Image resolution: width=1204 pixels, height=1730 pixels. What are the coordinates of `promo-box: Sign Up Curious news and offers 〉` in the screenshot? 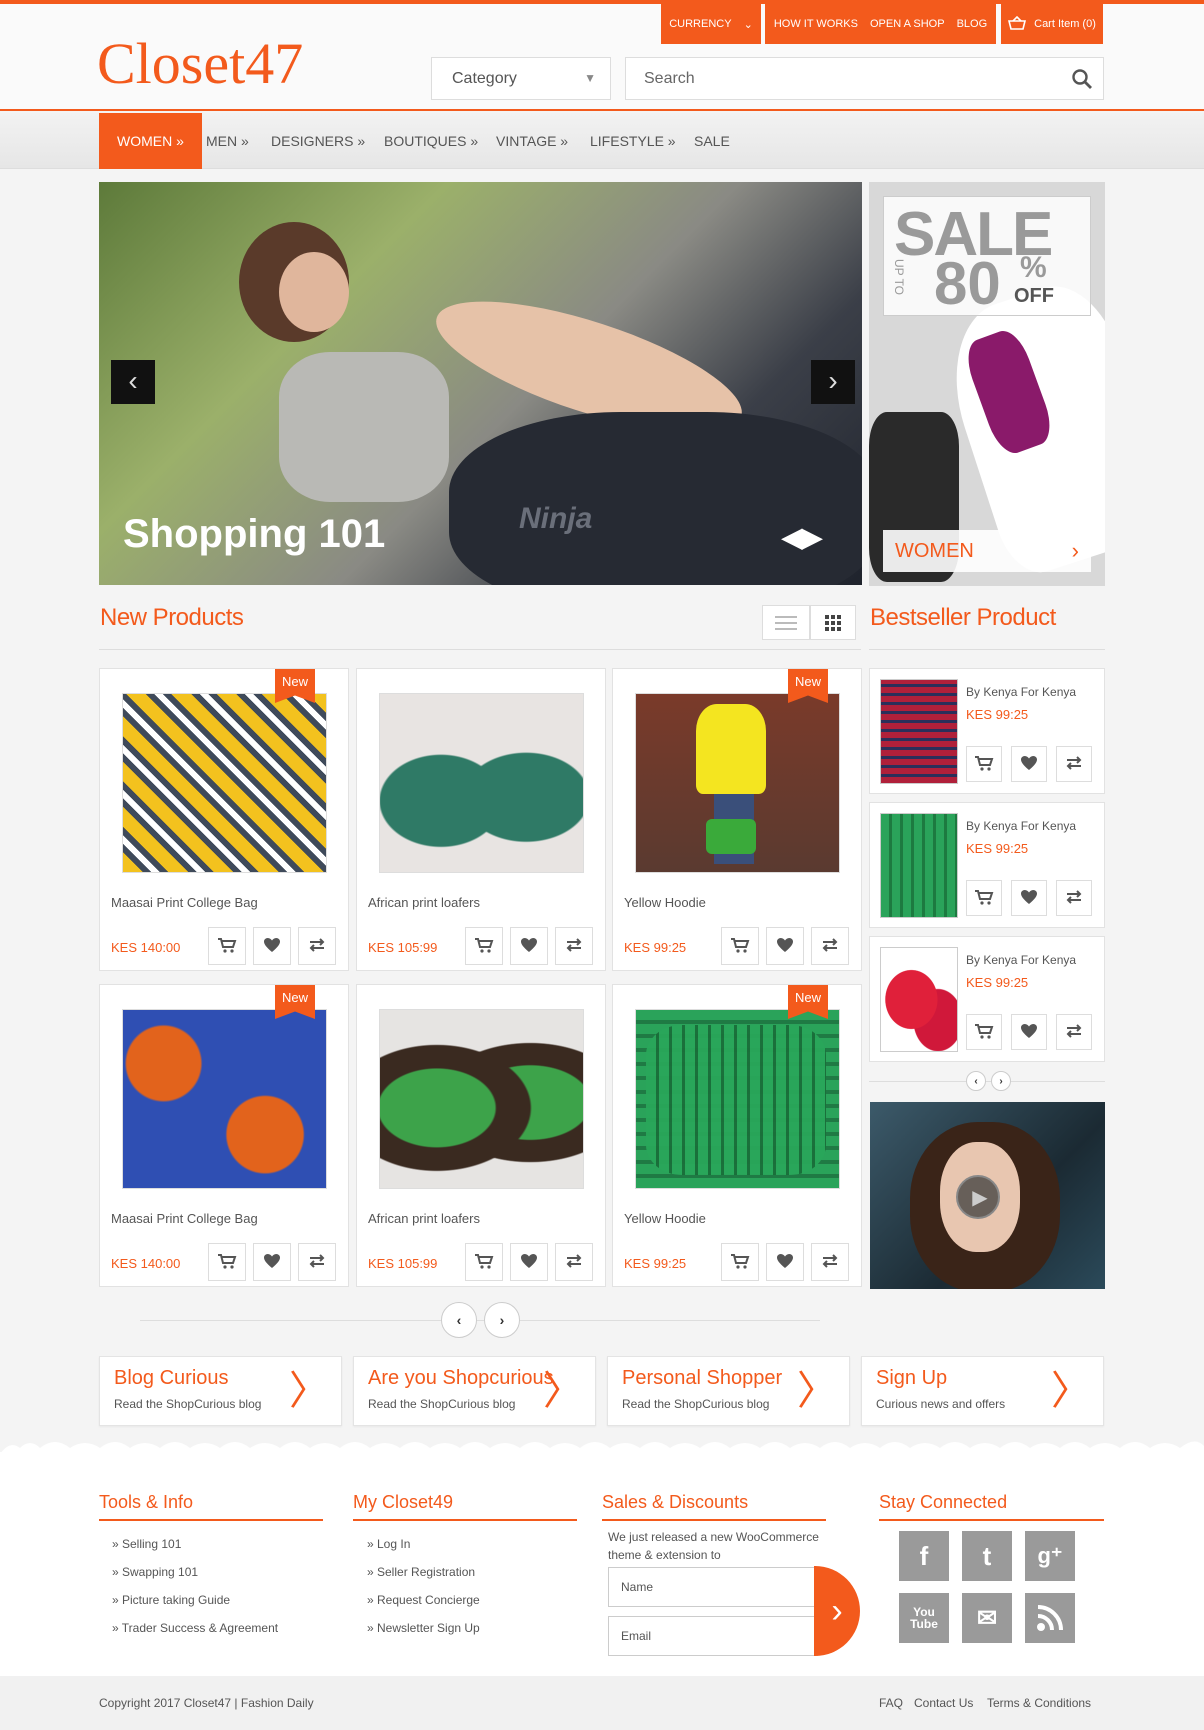 It's located at (982, 1391).